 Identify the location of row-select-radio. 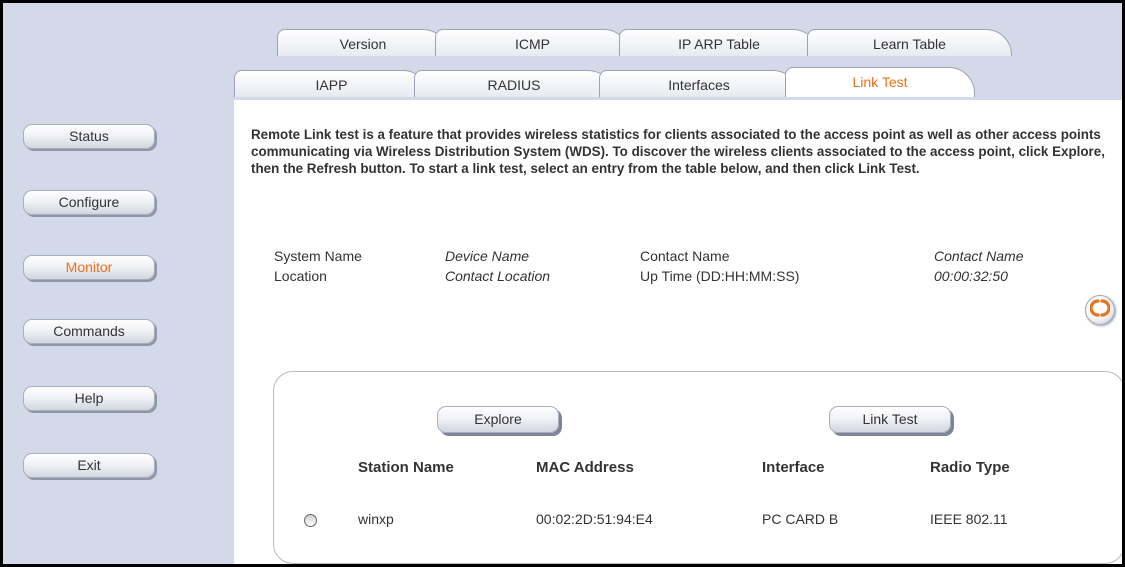
(310, 520).